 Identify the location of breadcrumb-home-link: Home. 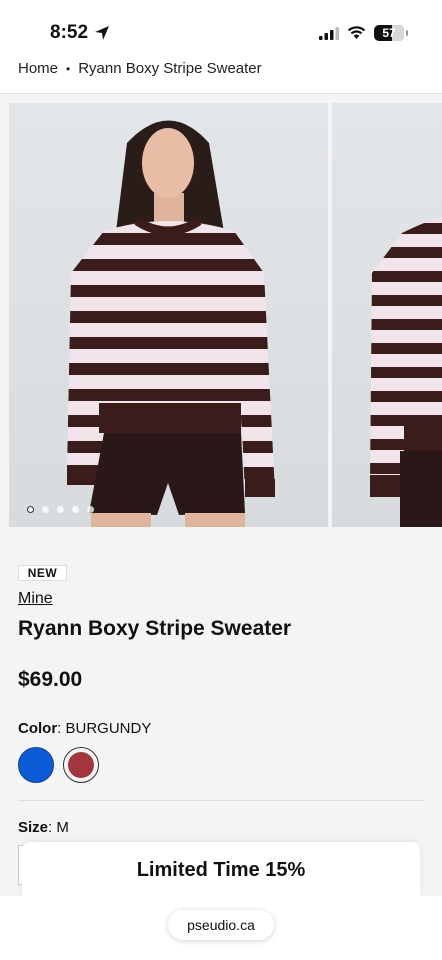
(38, 69).